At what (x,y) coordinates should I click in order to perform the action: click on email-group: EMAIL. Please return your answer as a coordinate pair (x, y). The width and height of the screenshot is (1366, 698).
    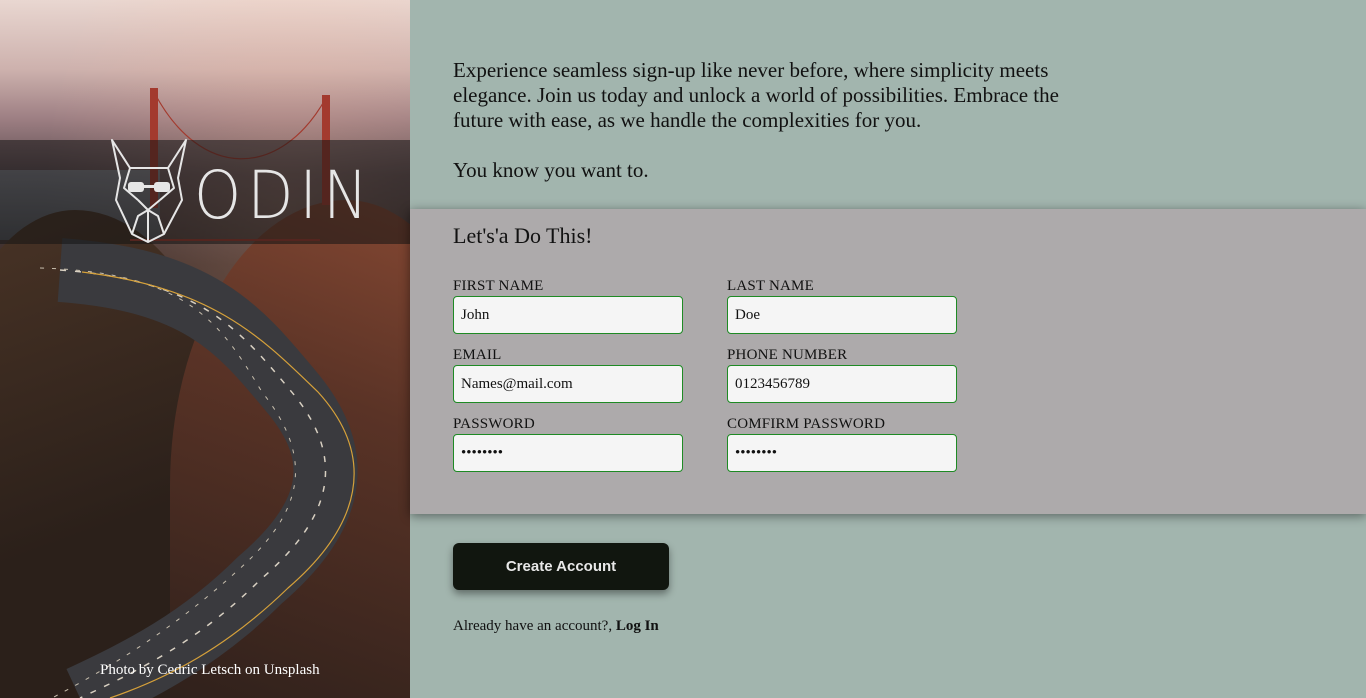
    Looking at the image, I should click on (568, 375).